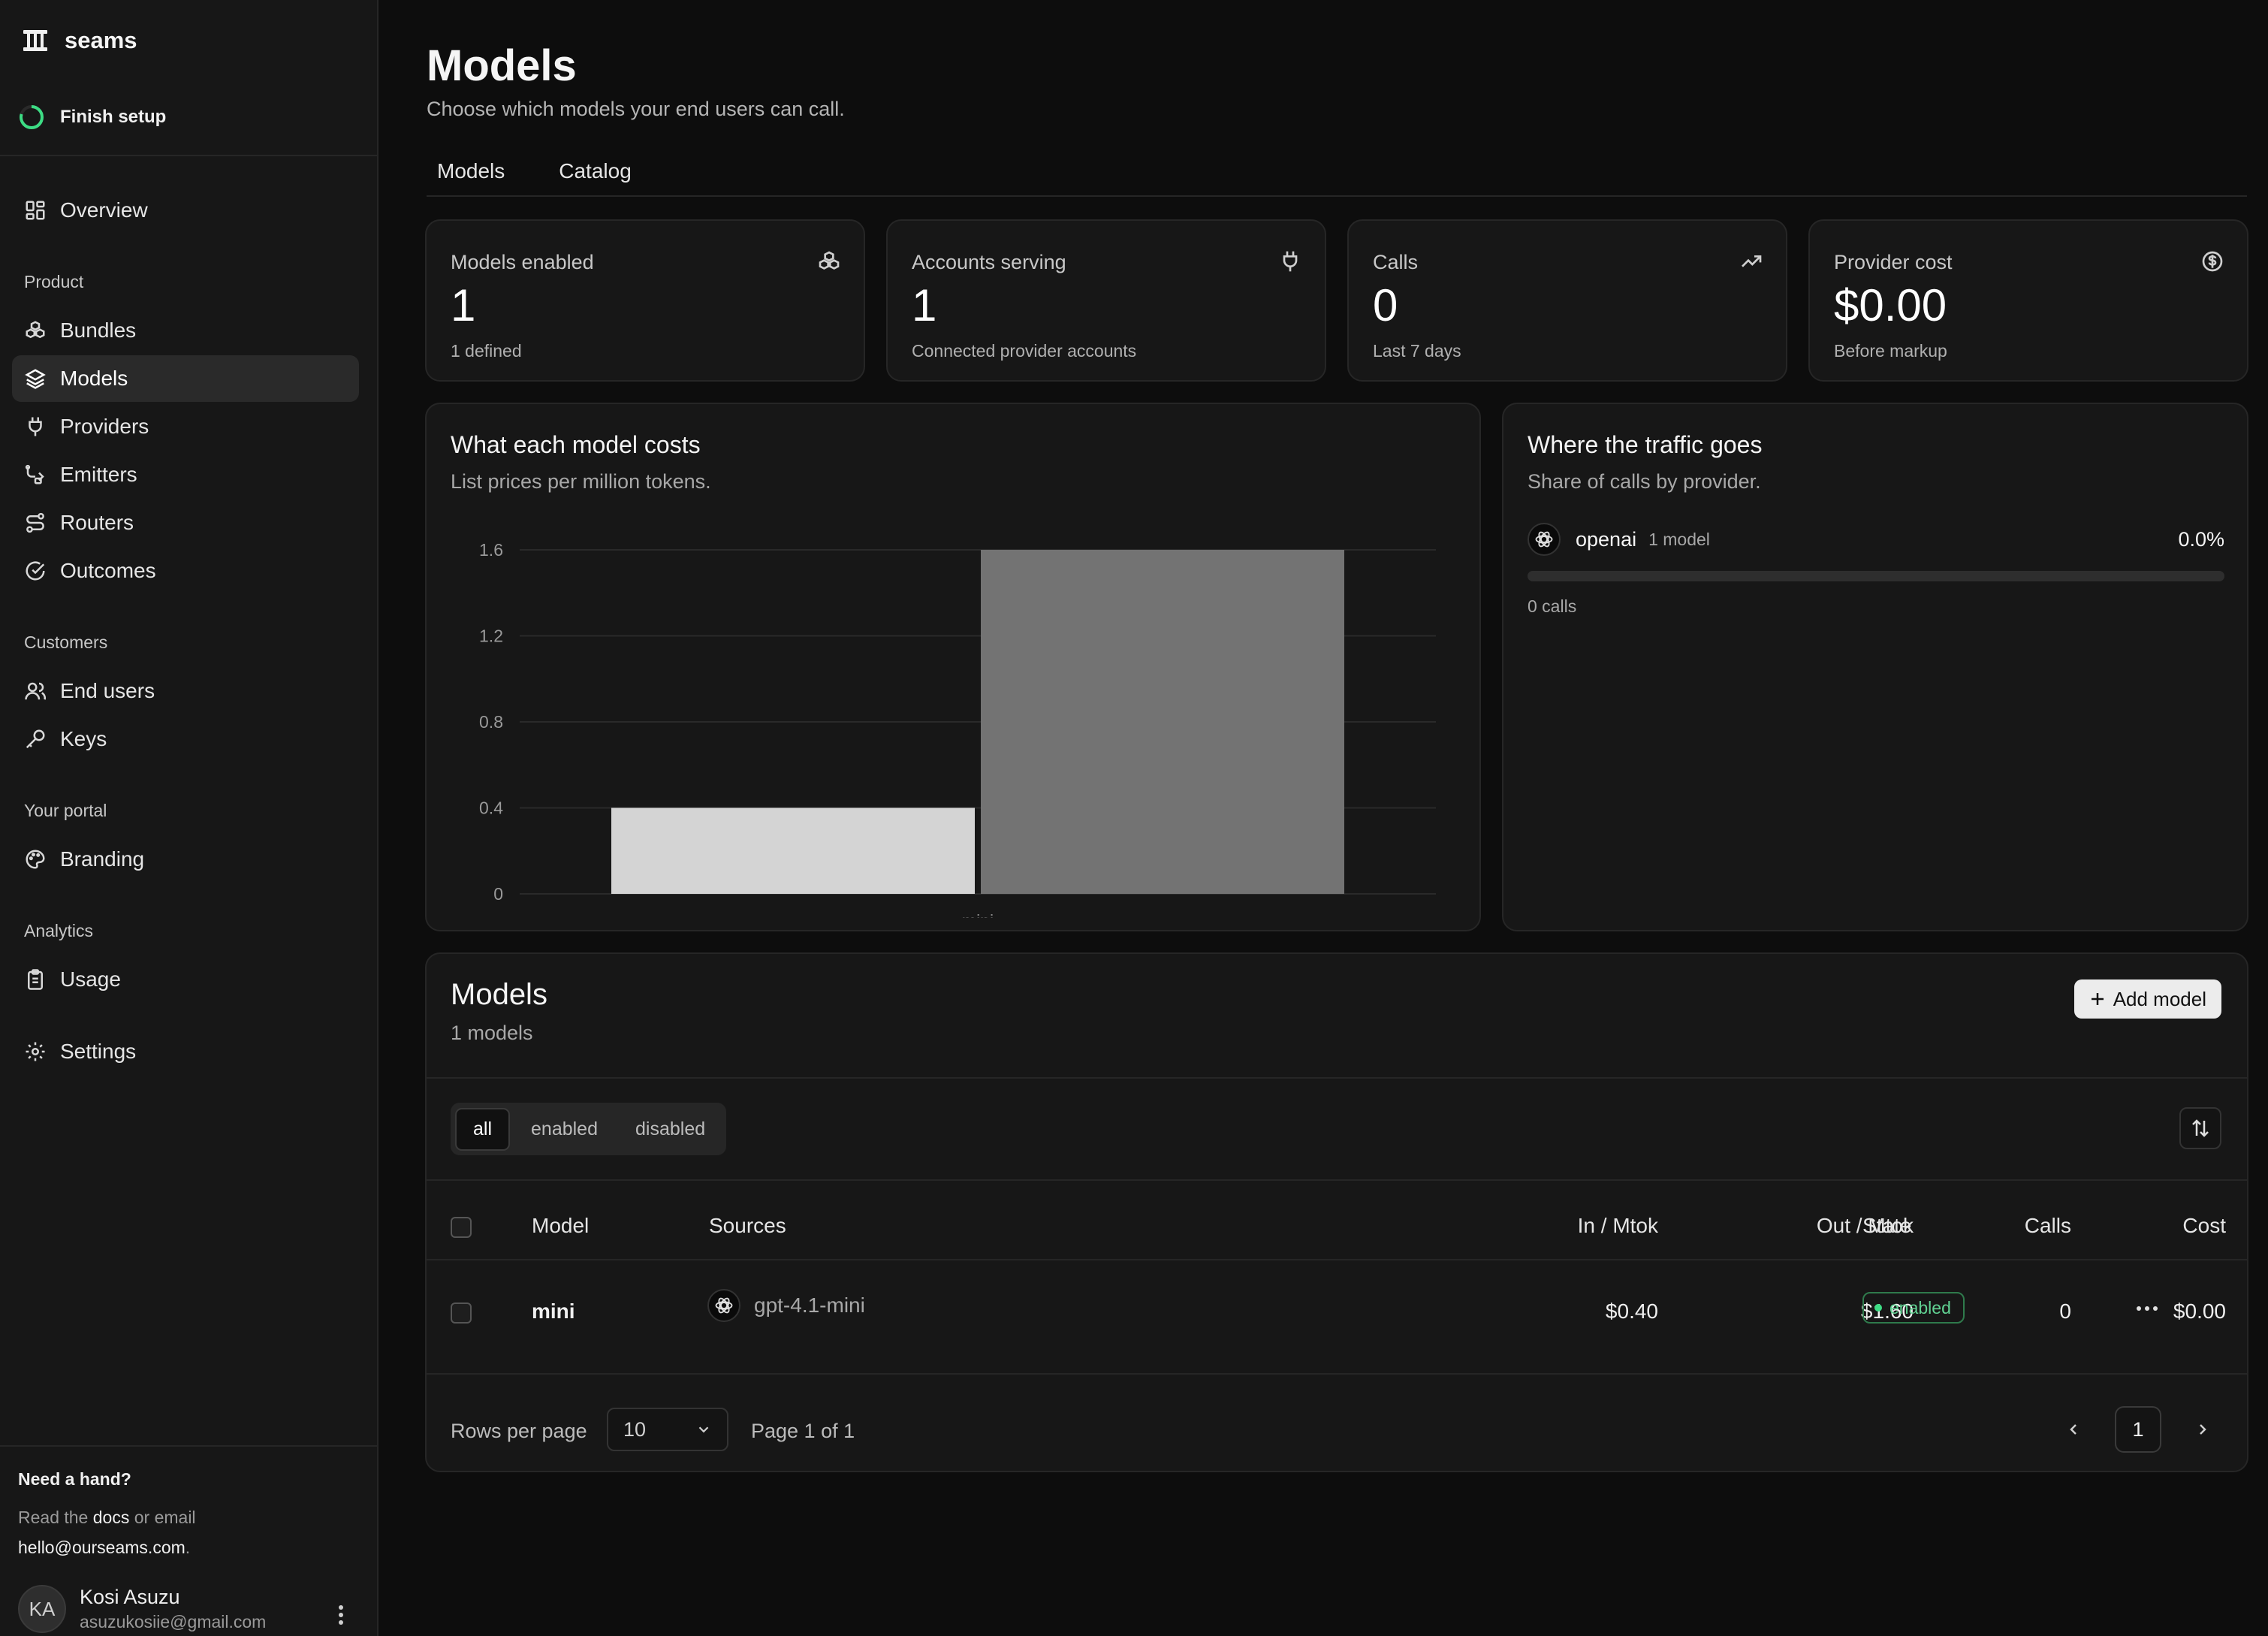  I want to click on select-all-checkbox, so click(461, 1227).